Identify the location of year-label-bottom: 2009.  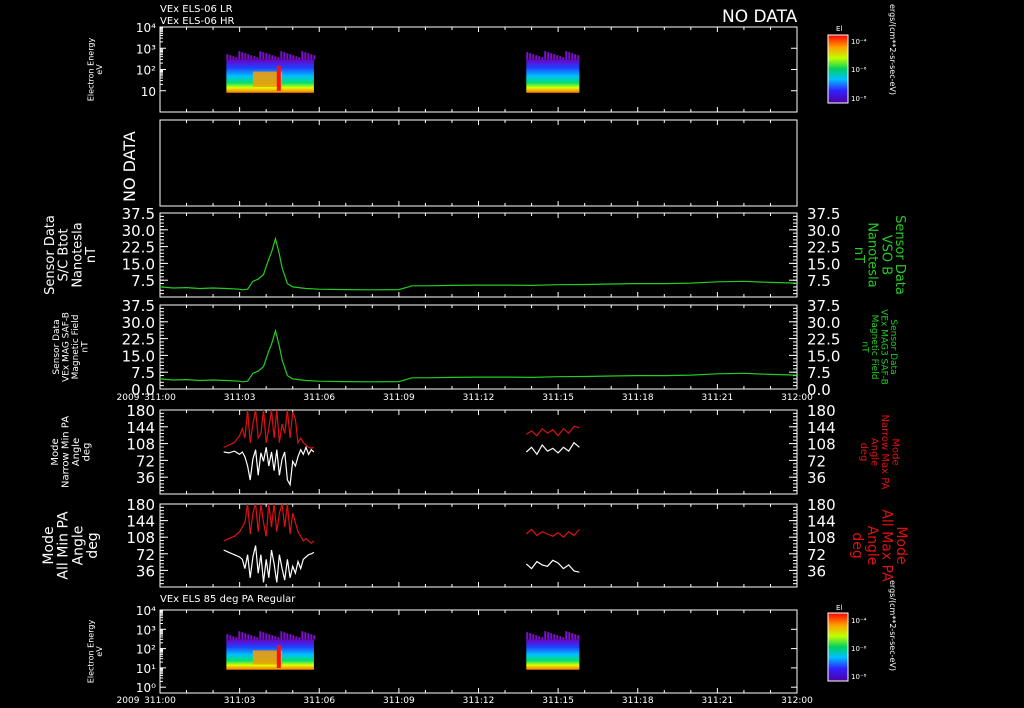
(128, 701).